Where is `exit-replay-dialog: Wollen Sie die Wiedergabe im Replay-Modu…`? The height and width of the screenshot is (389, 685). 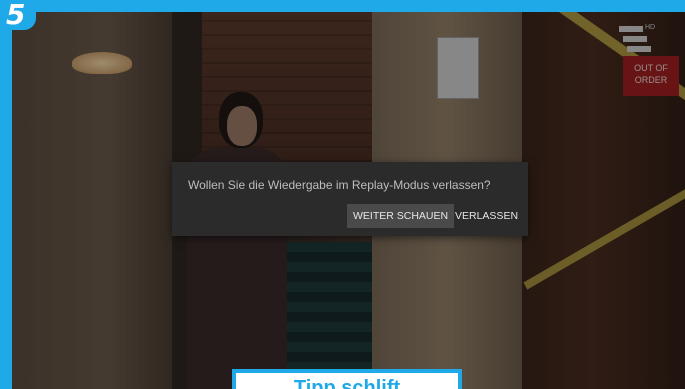 exit-replay-dialog: Wollen Sie die Wiedergabe im Replay-Modu… is located at coordinates (350, 199).